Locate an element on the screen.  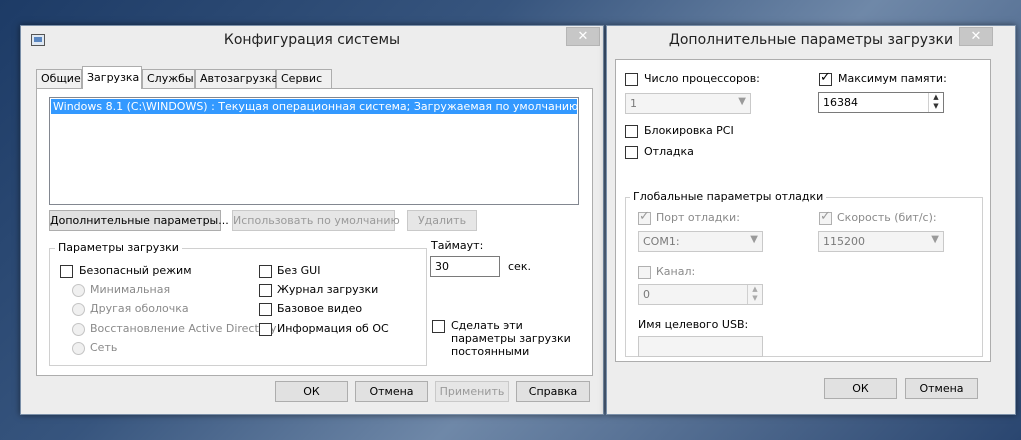
baud-rate-label: Скорость (бит/с): is located at coordinates (887, 217).